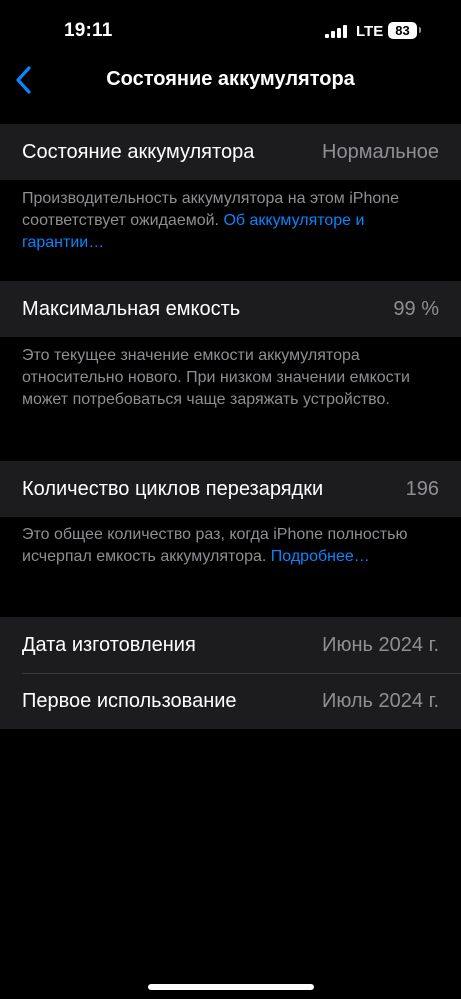 This screenshot has height=999, width=461. What do you see at coordinates (138, 151) in the screenshot?
I see `battery-health-label: Состояние аккумулятора` at bounding box center [138, 151].